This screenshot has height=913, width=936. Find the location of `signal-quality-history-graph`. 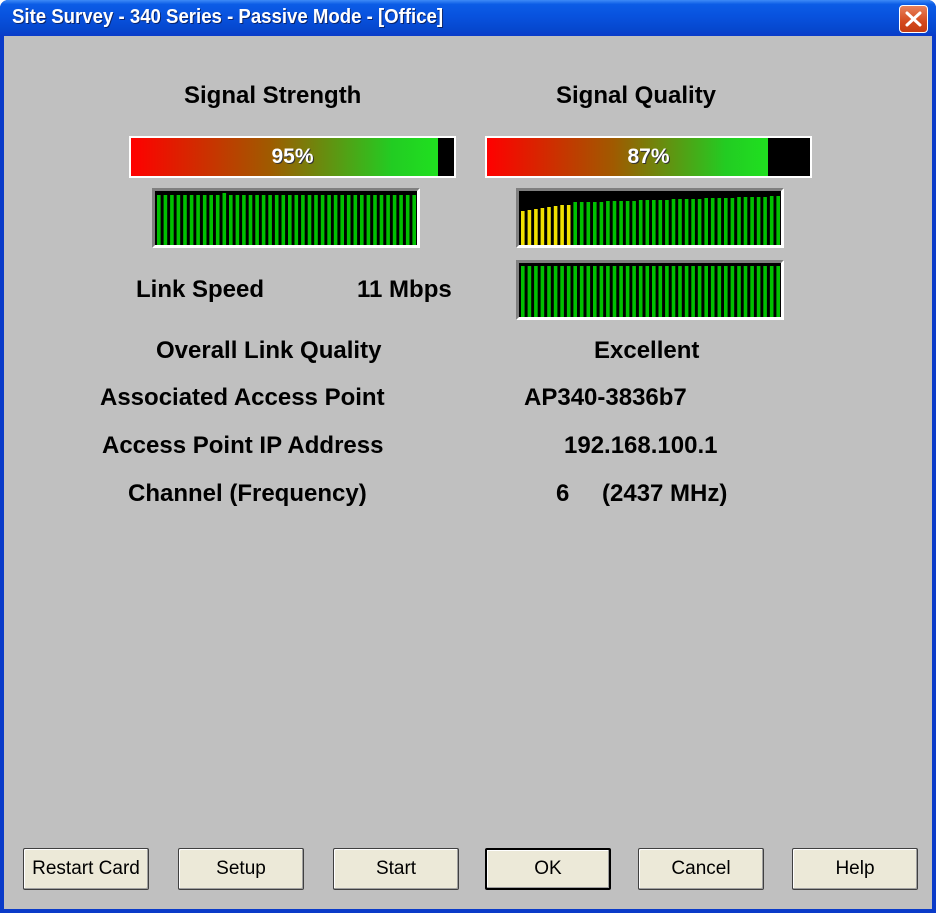

signal-quality-history-graph is located at coordinates (650, 218).